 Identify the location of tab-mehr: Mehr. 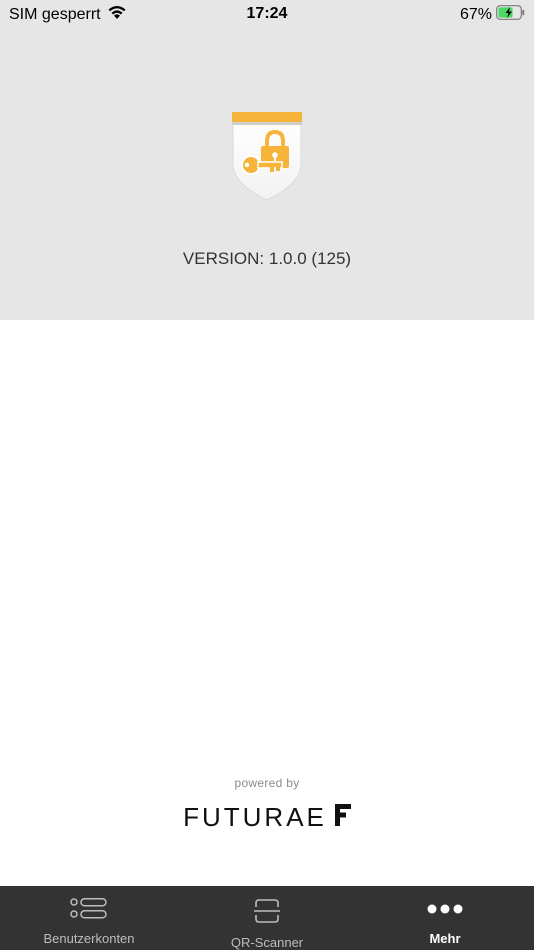
(445, 918).